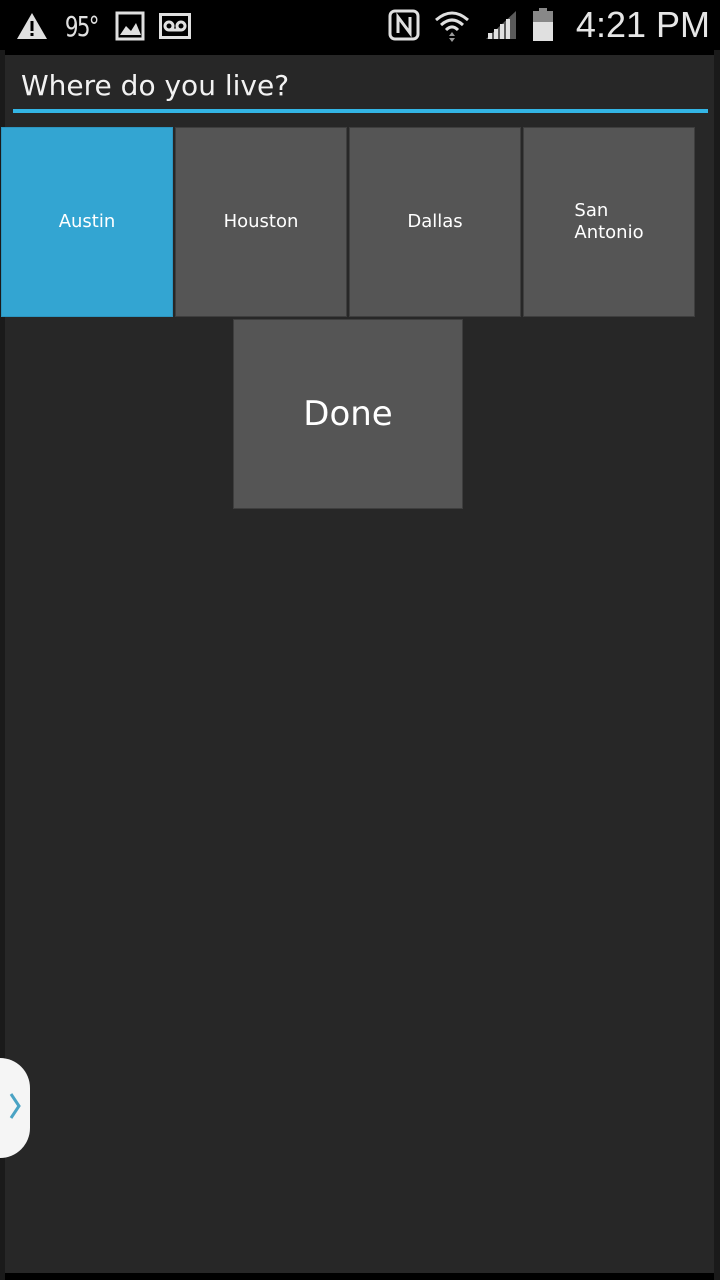 The height and width of the screenshot is (1280, 720). I want to click on done-label: Done, so click(348, 414).